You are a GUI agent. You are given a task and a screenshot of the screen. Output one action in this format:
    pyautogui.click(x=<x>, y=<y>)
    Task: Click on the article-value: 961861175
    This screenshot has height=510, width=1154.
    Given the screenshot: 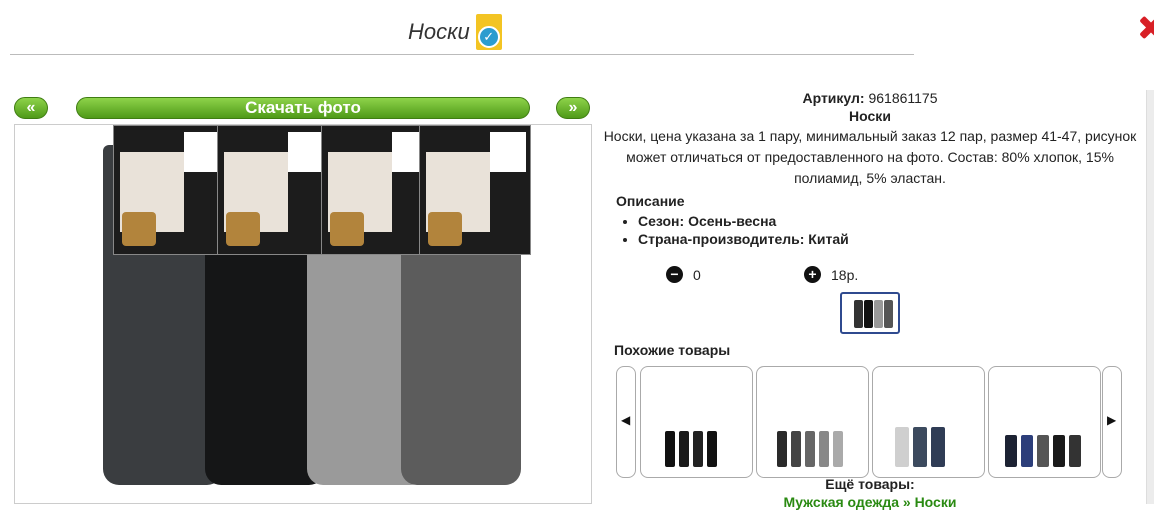 What is the action you would take?
    pyautogui.click(x=903, y=98)
    